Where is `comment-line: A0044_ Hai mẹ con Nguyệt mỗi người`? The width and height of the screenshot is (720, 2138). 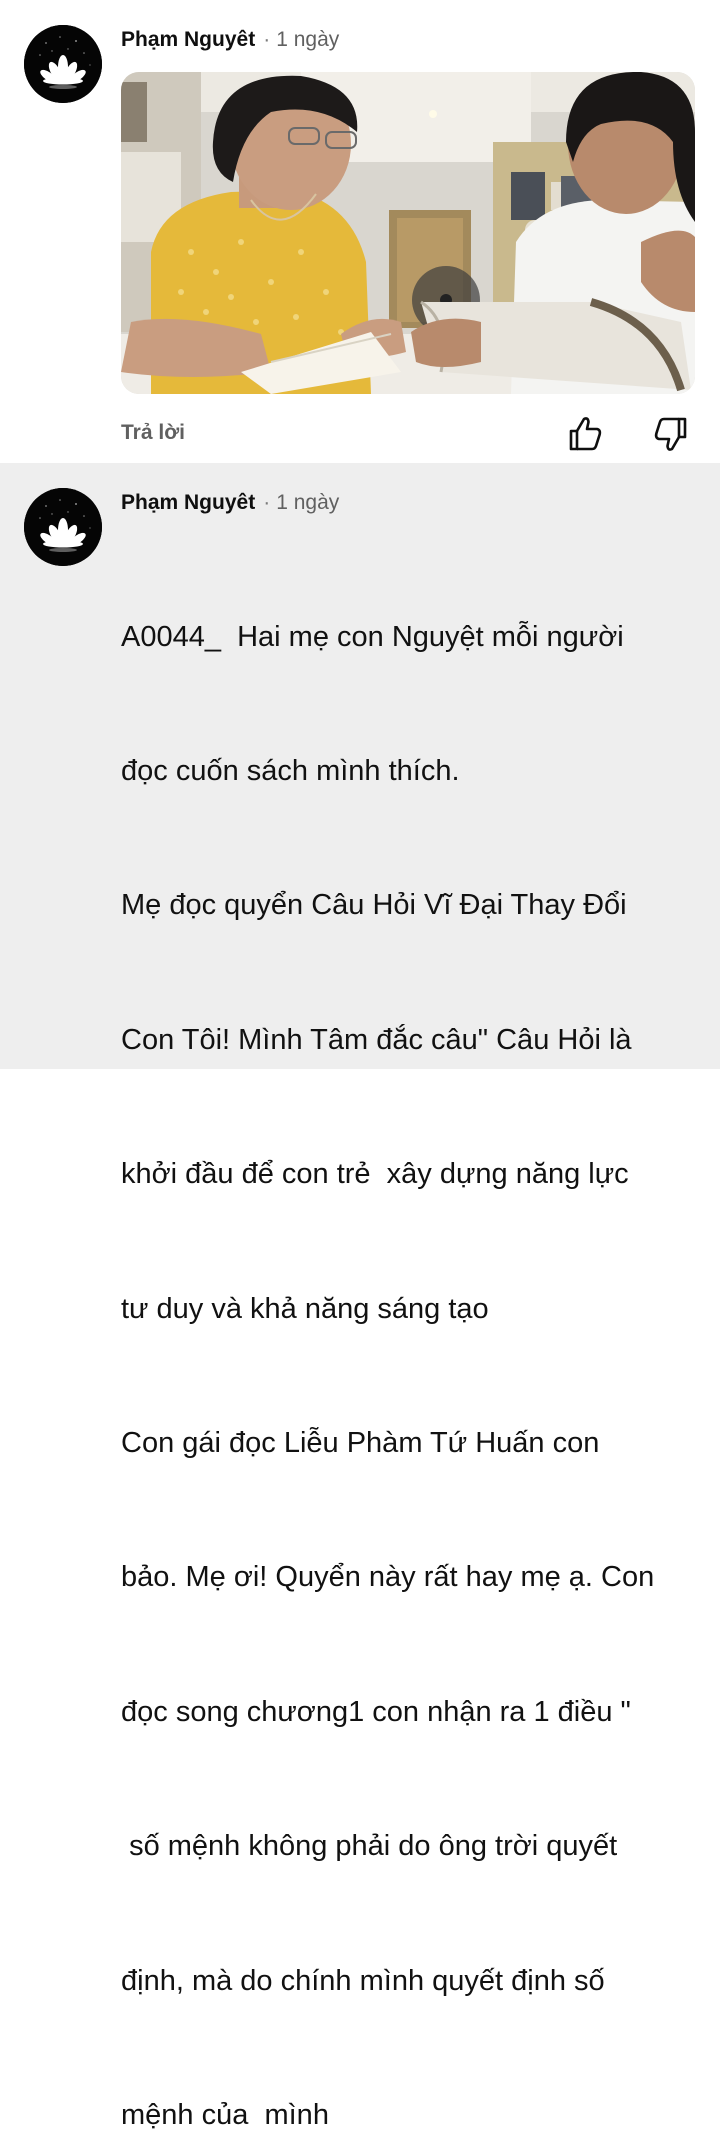
comment-line: A0044_ Hai mẹ con Nguyệt mỗi người is located at coordinates (372, 636).